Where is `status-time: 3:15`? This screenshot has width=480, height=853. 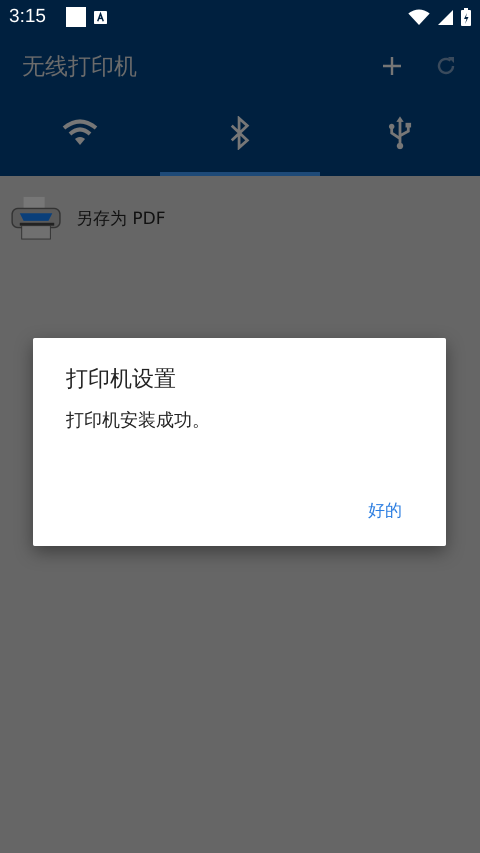 status-time: 3:15 is located at coordinates (27, 17).